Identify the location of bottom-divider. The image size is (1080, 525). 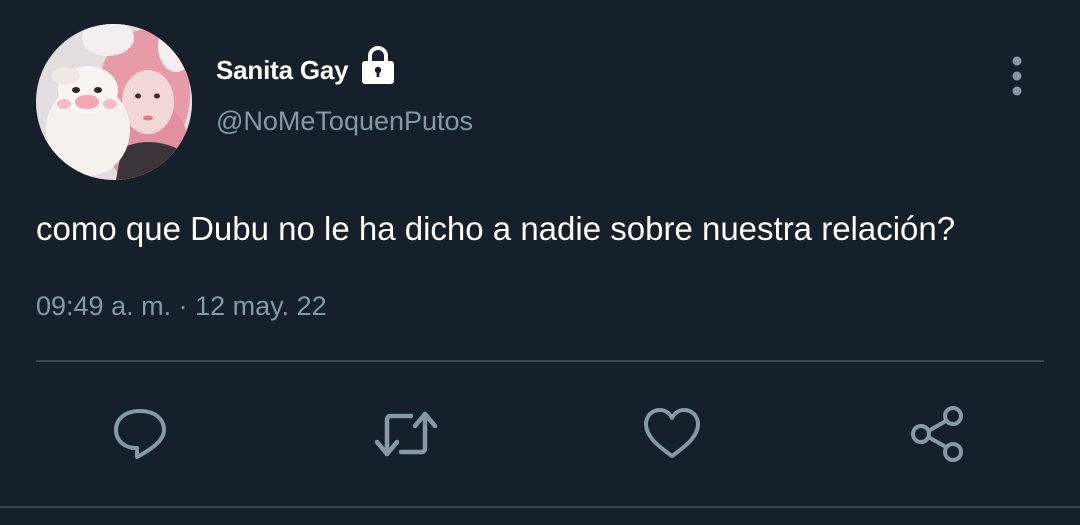
(540, 507).